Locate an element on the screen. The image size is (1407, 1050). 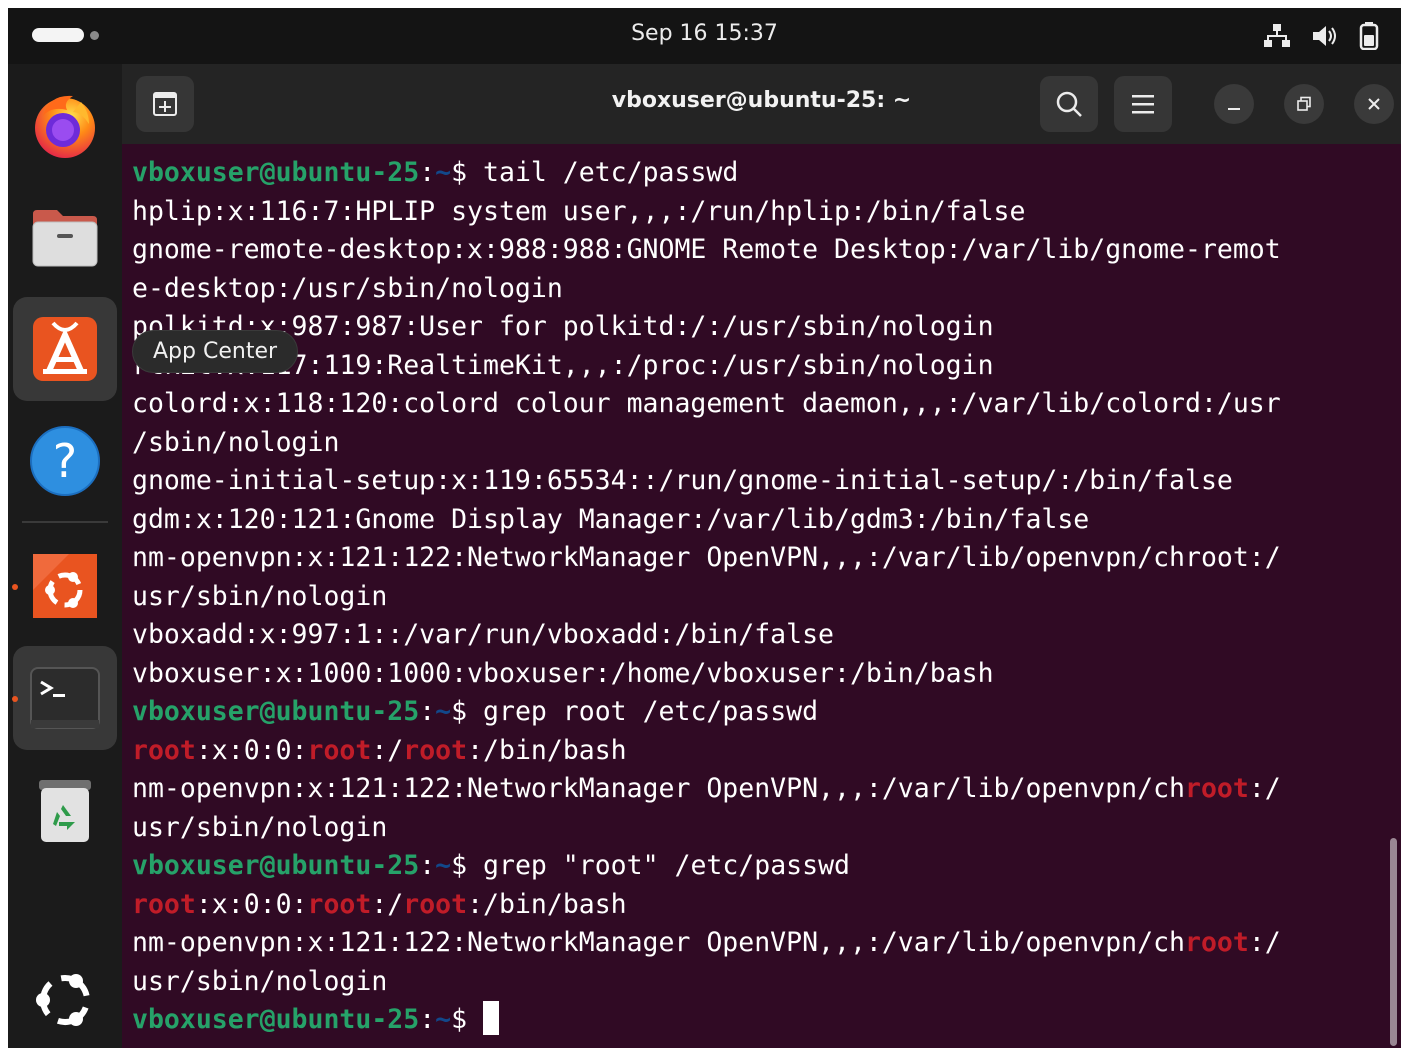
minimize-button is located at coordinates (1234, 104).